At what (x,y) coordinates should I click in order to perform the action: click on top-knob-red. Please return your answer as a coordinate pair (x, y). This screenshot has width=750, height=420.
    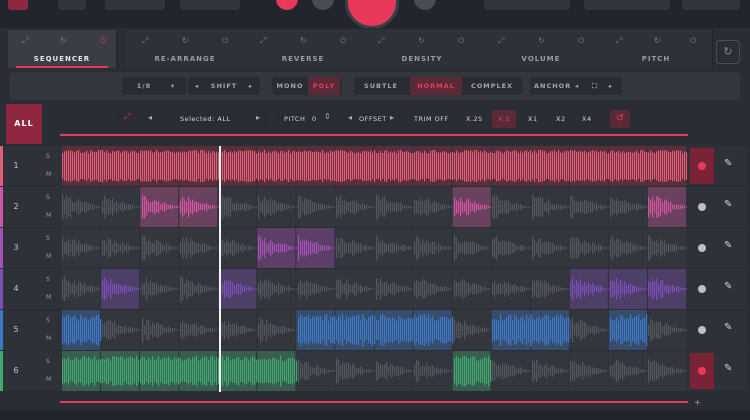
    Looking at the image, I should click on (287, 5).